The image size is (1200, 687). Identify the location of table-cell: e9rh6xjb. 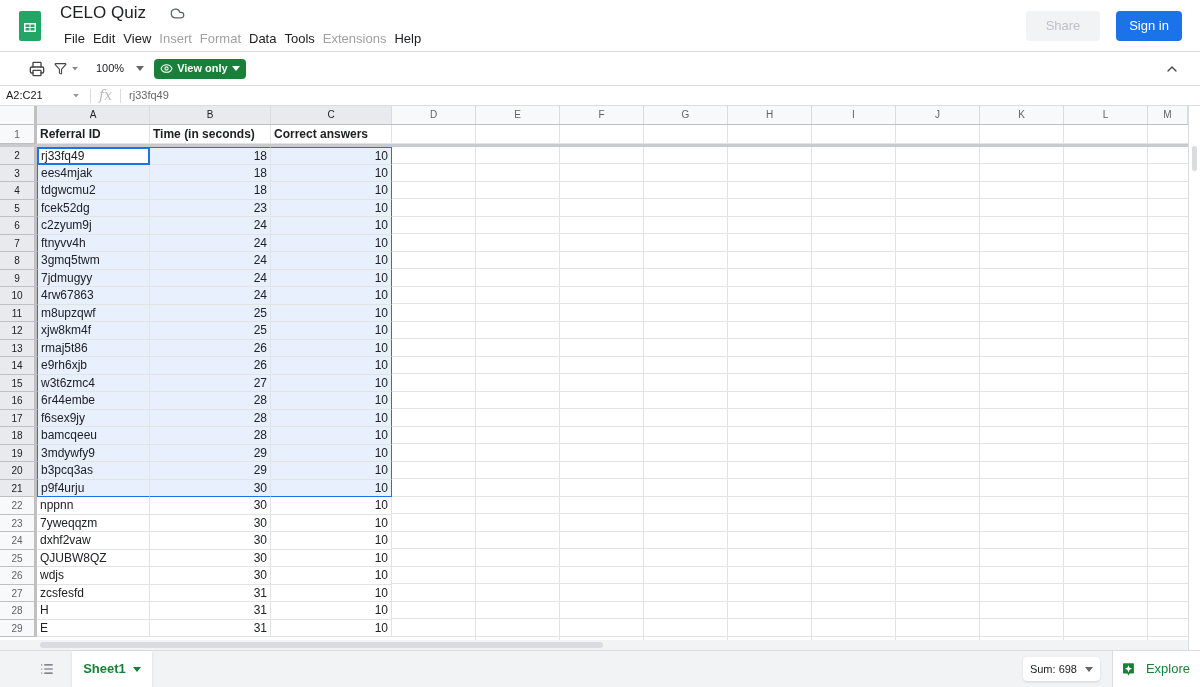
(64, 365).